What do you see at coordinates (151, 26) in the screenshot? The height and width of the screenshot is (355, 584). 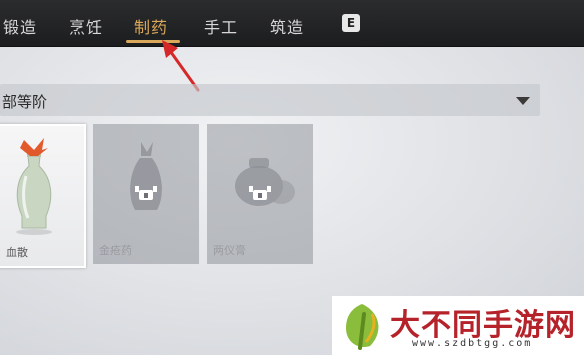 I see `tab-medicine: 制药` at bounding box center [151, 26].